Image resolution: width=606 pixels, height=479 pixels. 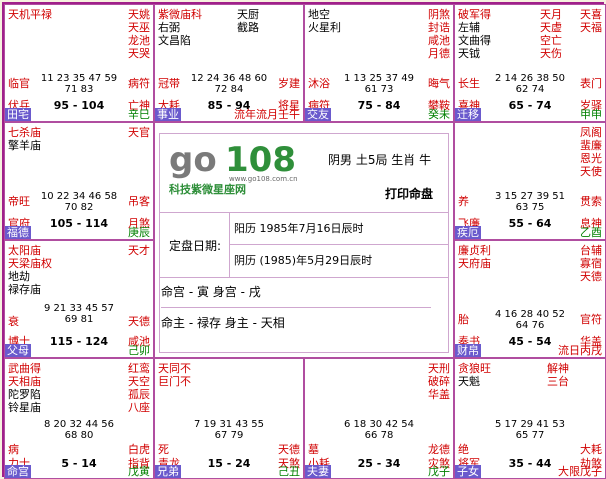 What do you see at coordinates (24, 139) in the screenshot?
I see `main-stars: 七杀庙 擎羊庙` at bounding box center [24, 139].